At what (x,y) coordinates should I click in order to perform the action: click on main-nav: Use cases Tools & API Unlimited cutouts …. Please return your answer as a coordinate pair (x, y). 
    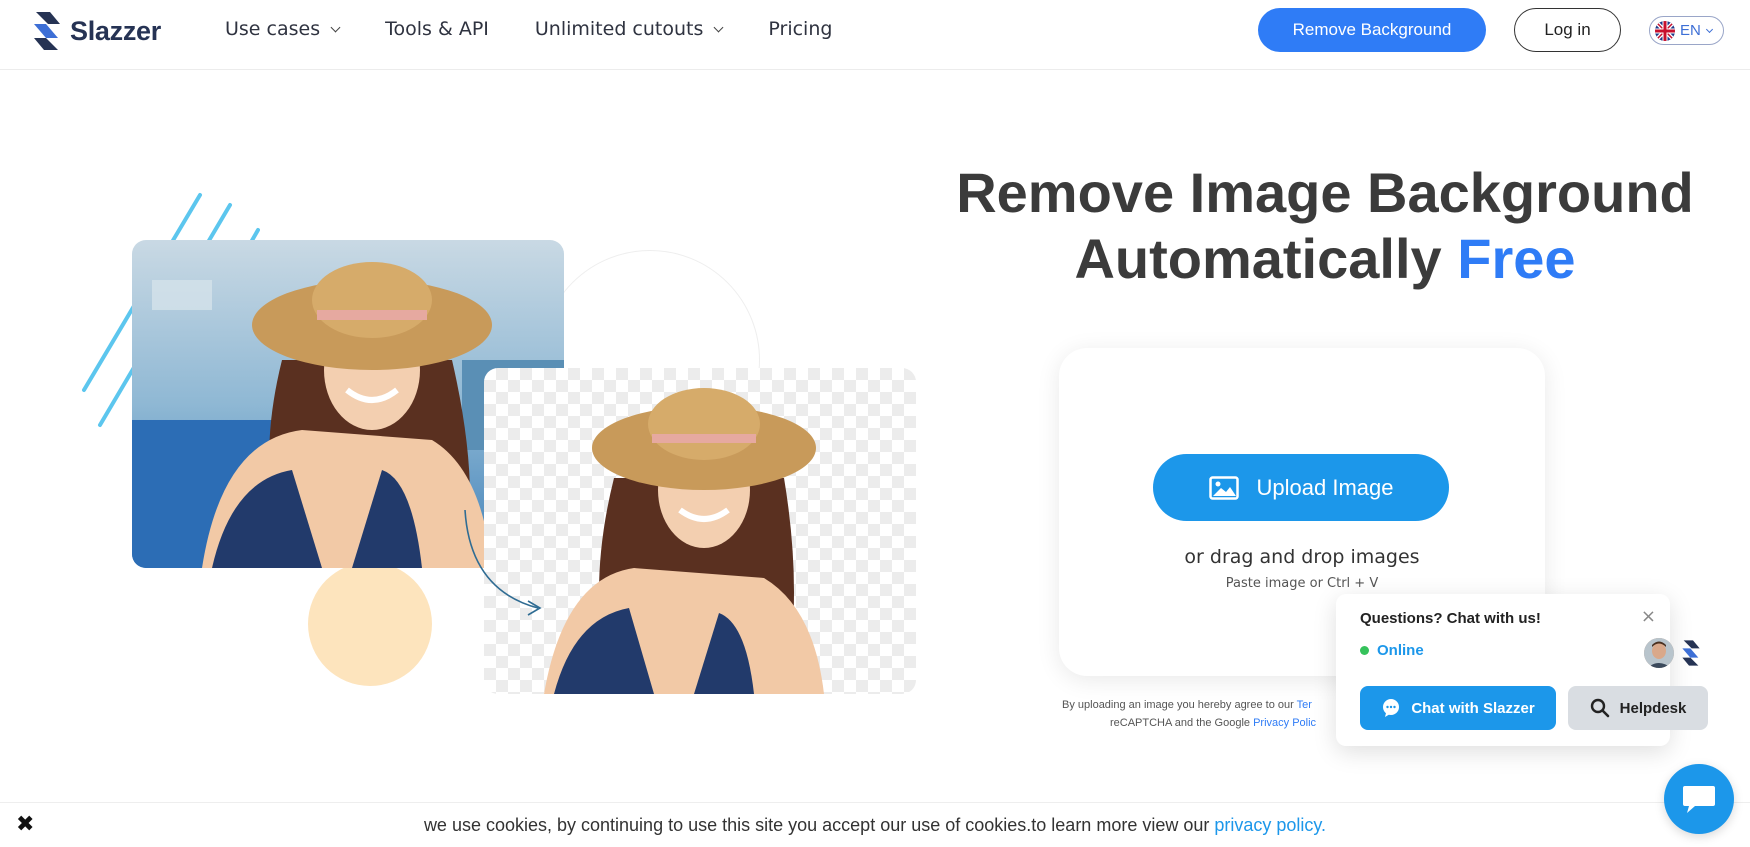
    Looking at the image, I should click on (551, 29).